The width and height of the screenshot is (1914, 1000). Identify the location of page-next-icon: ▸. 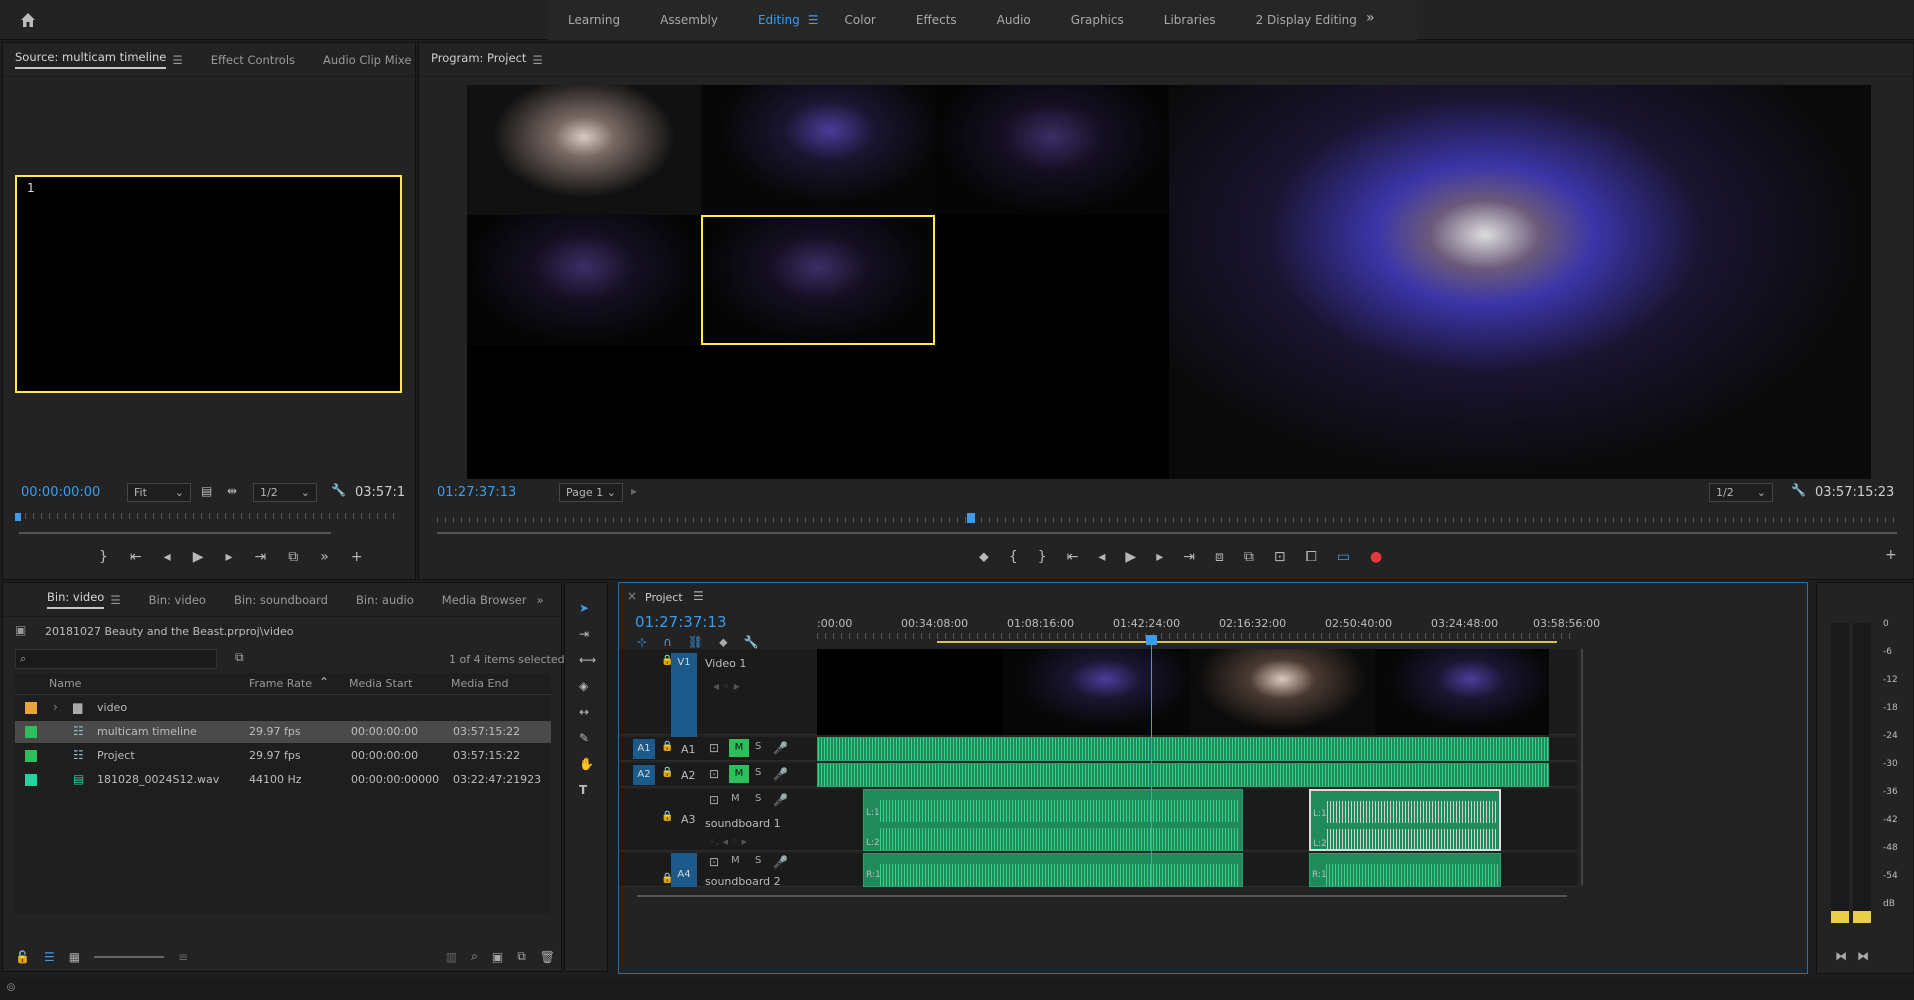
(634, 491).